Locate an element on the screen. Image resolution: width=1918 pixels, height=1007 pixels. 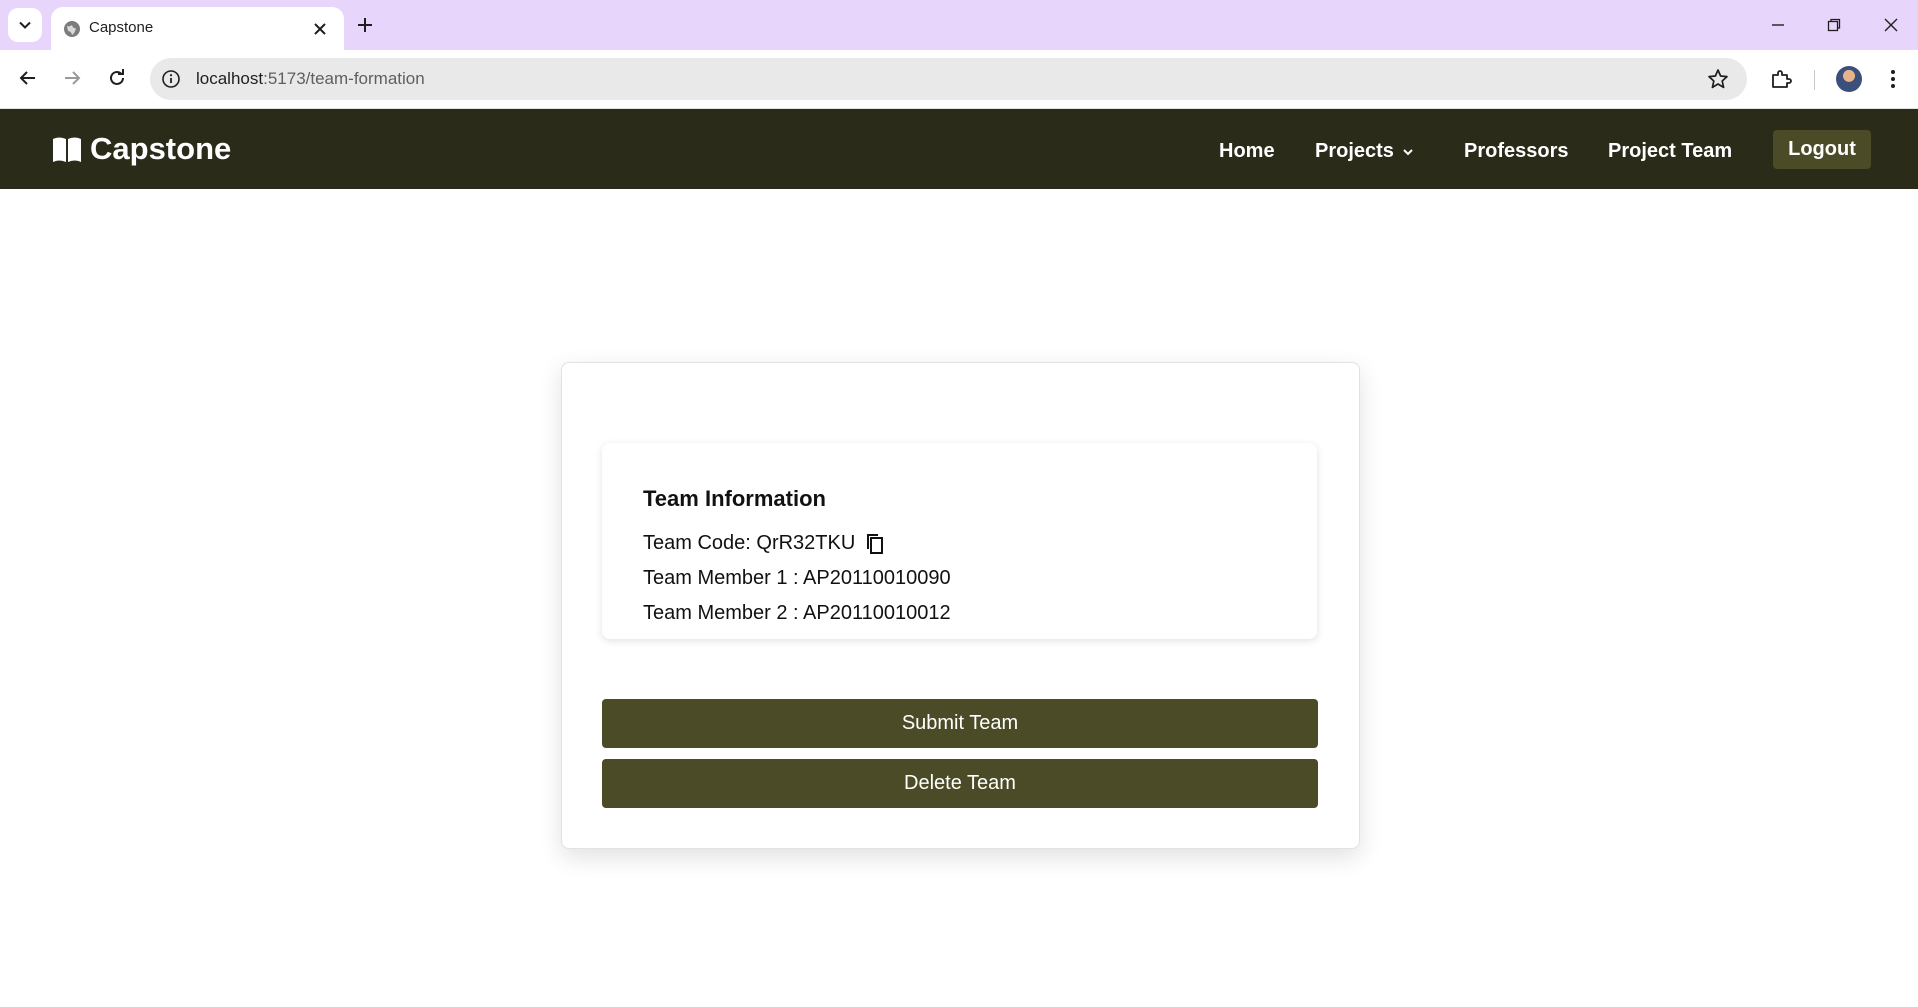
nav-professors: Professors is located at coordinates (1516, 151).